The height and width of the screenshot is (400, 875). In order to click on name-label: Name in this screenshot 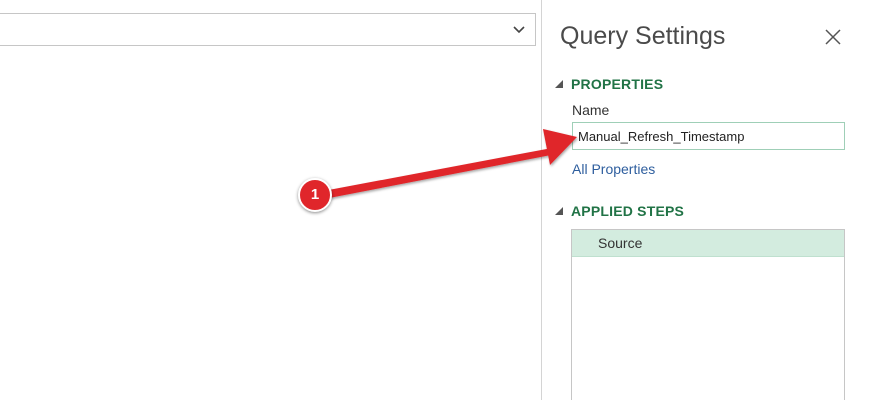, I will do `click(591, 110)`.